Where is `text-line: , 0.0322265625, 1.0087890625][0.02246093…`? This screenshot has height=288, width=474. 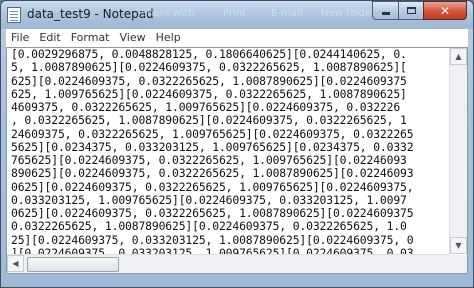 text-line: , 0.0322265625, 1.0087890625][0.02246093… is located at coordinates (209, 120).